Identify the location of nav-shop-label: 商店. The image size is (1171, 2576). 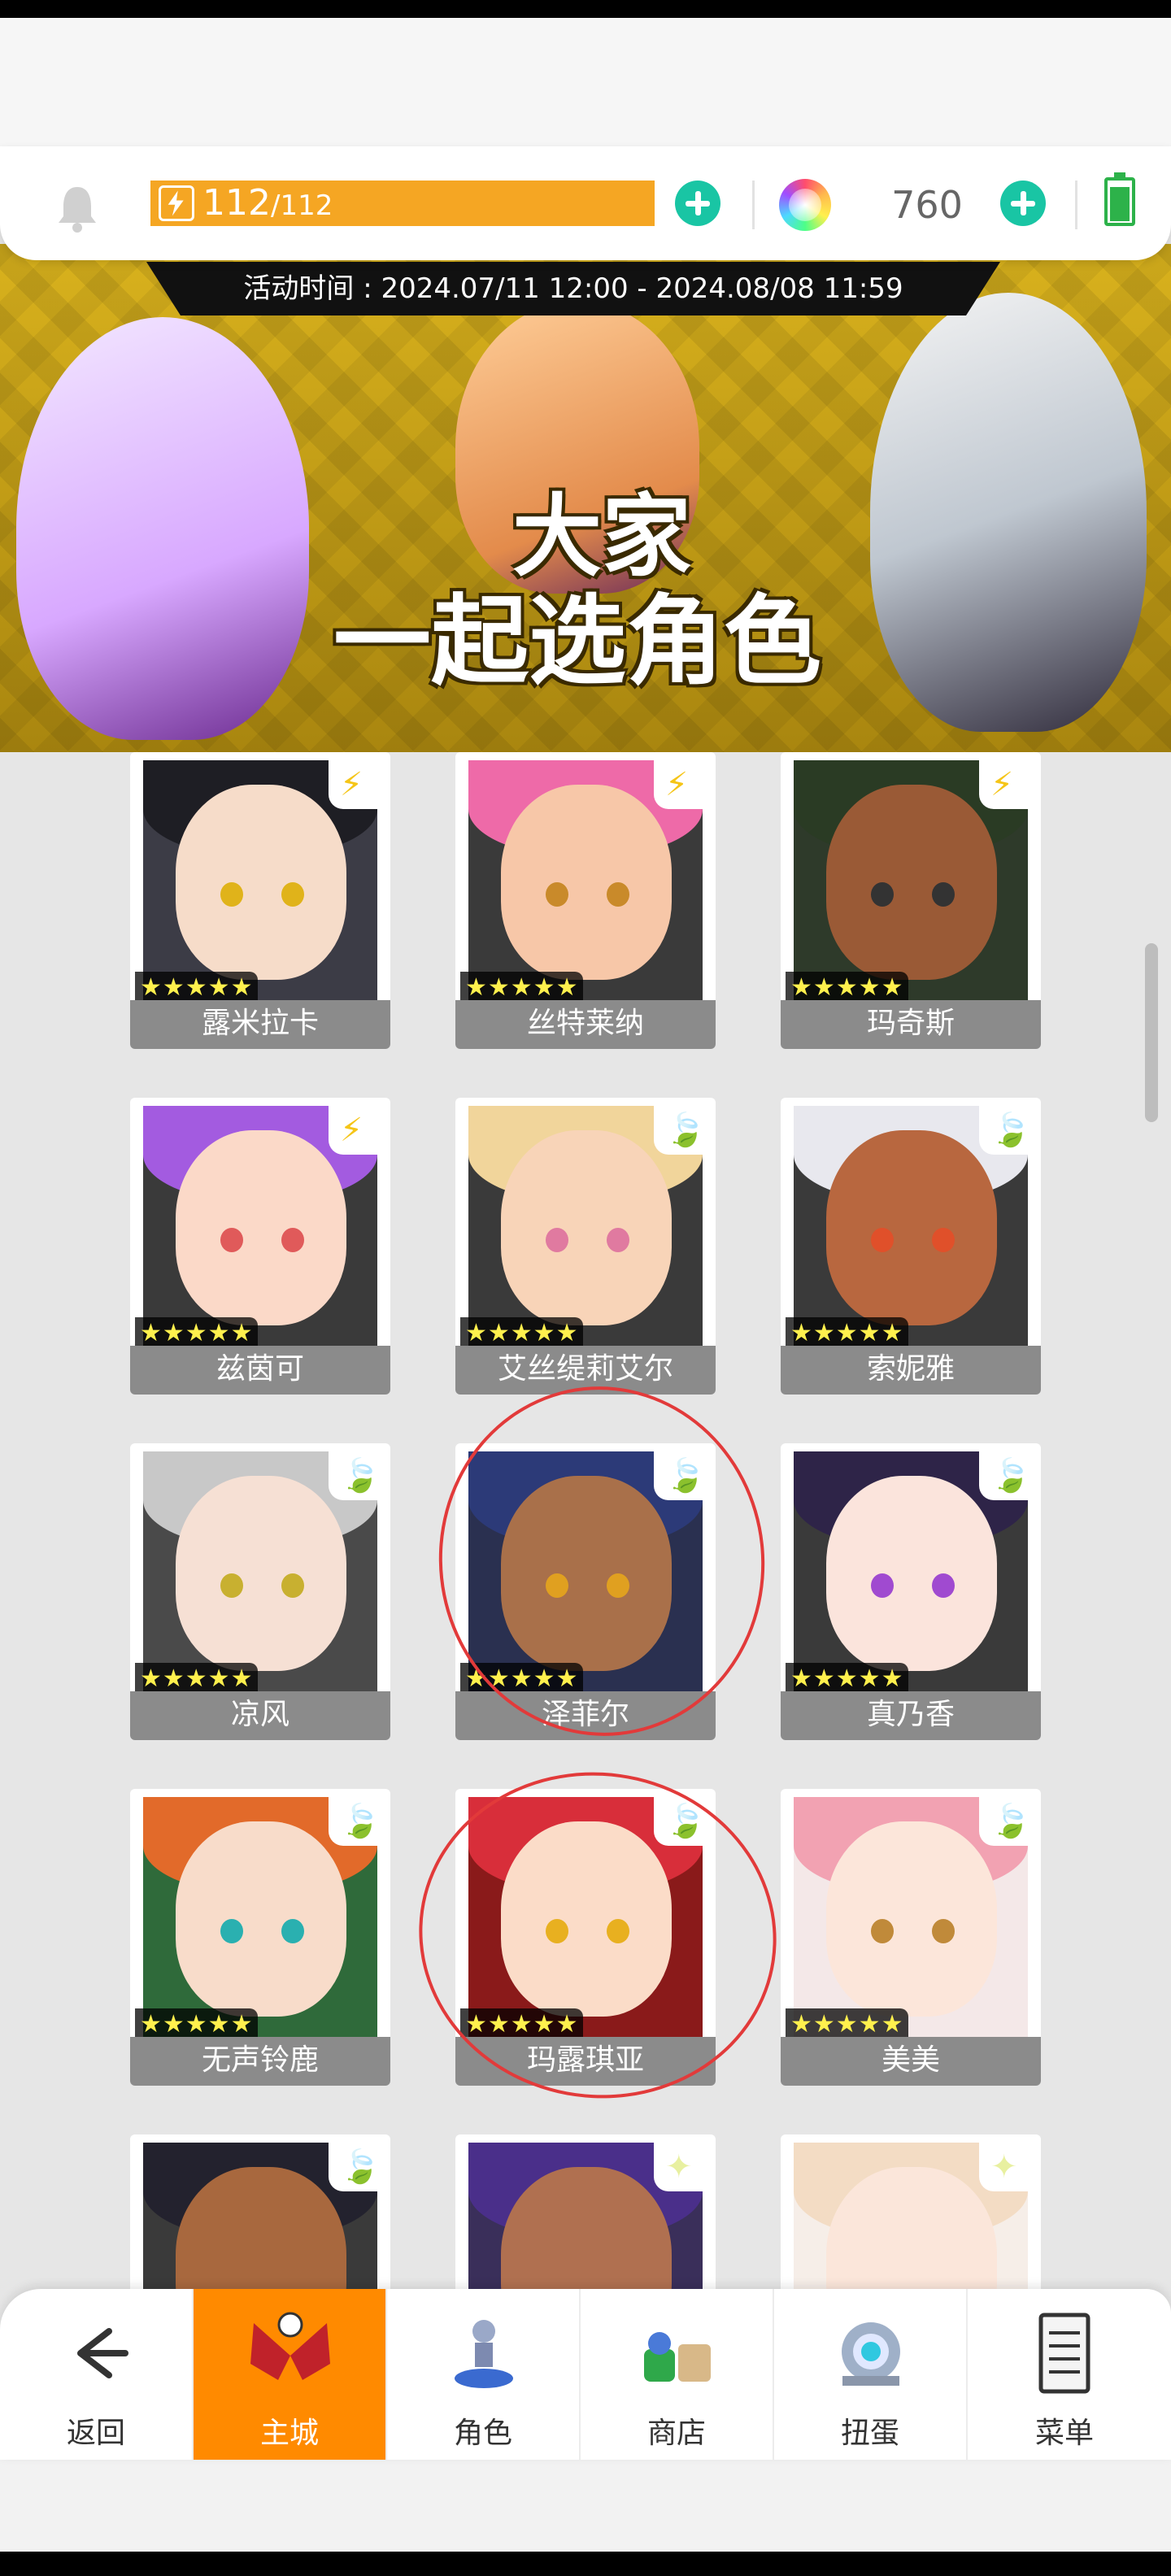
(676, 2434).